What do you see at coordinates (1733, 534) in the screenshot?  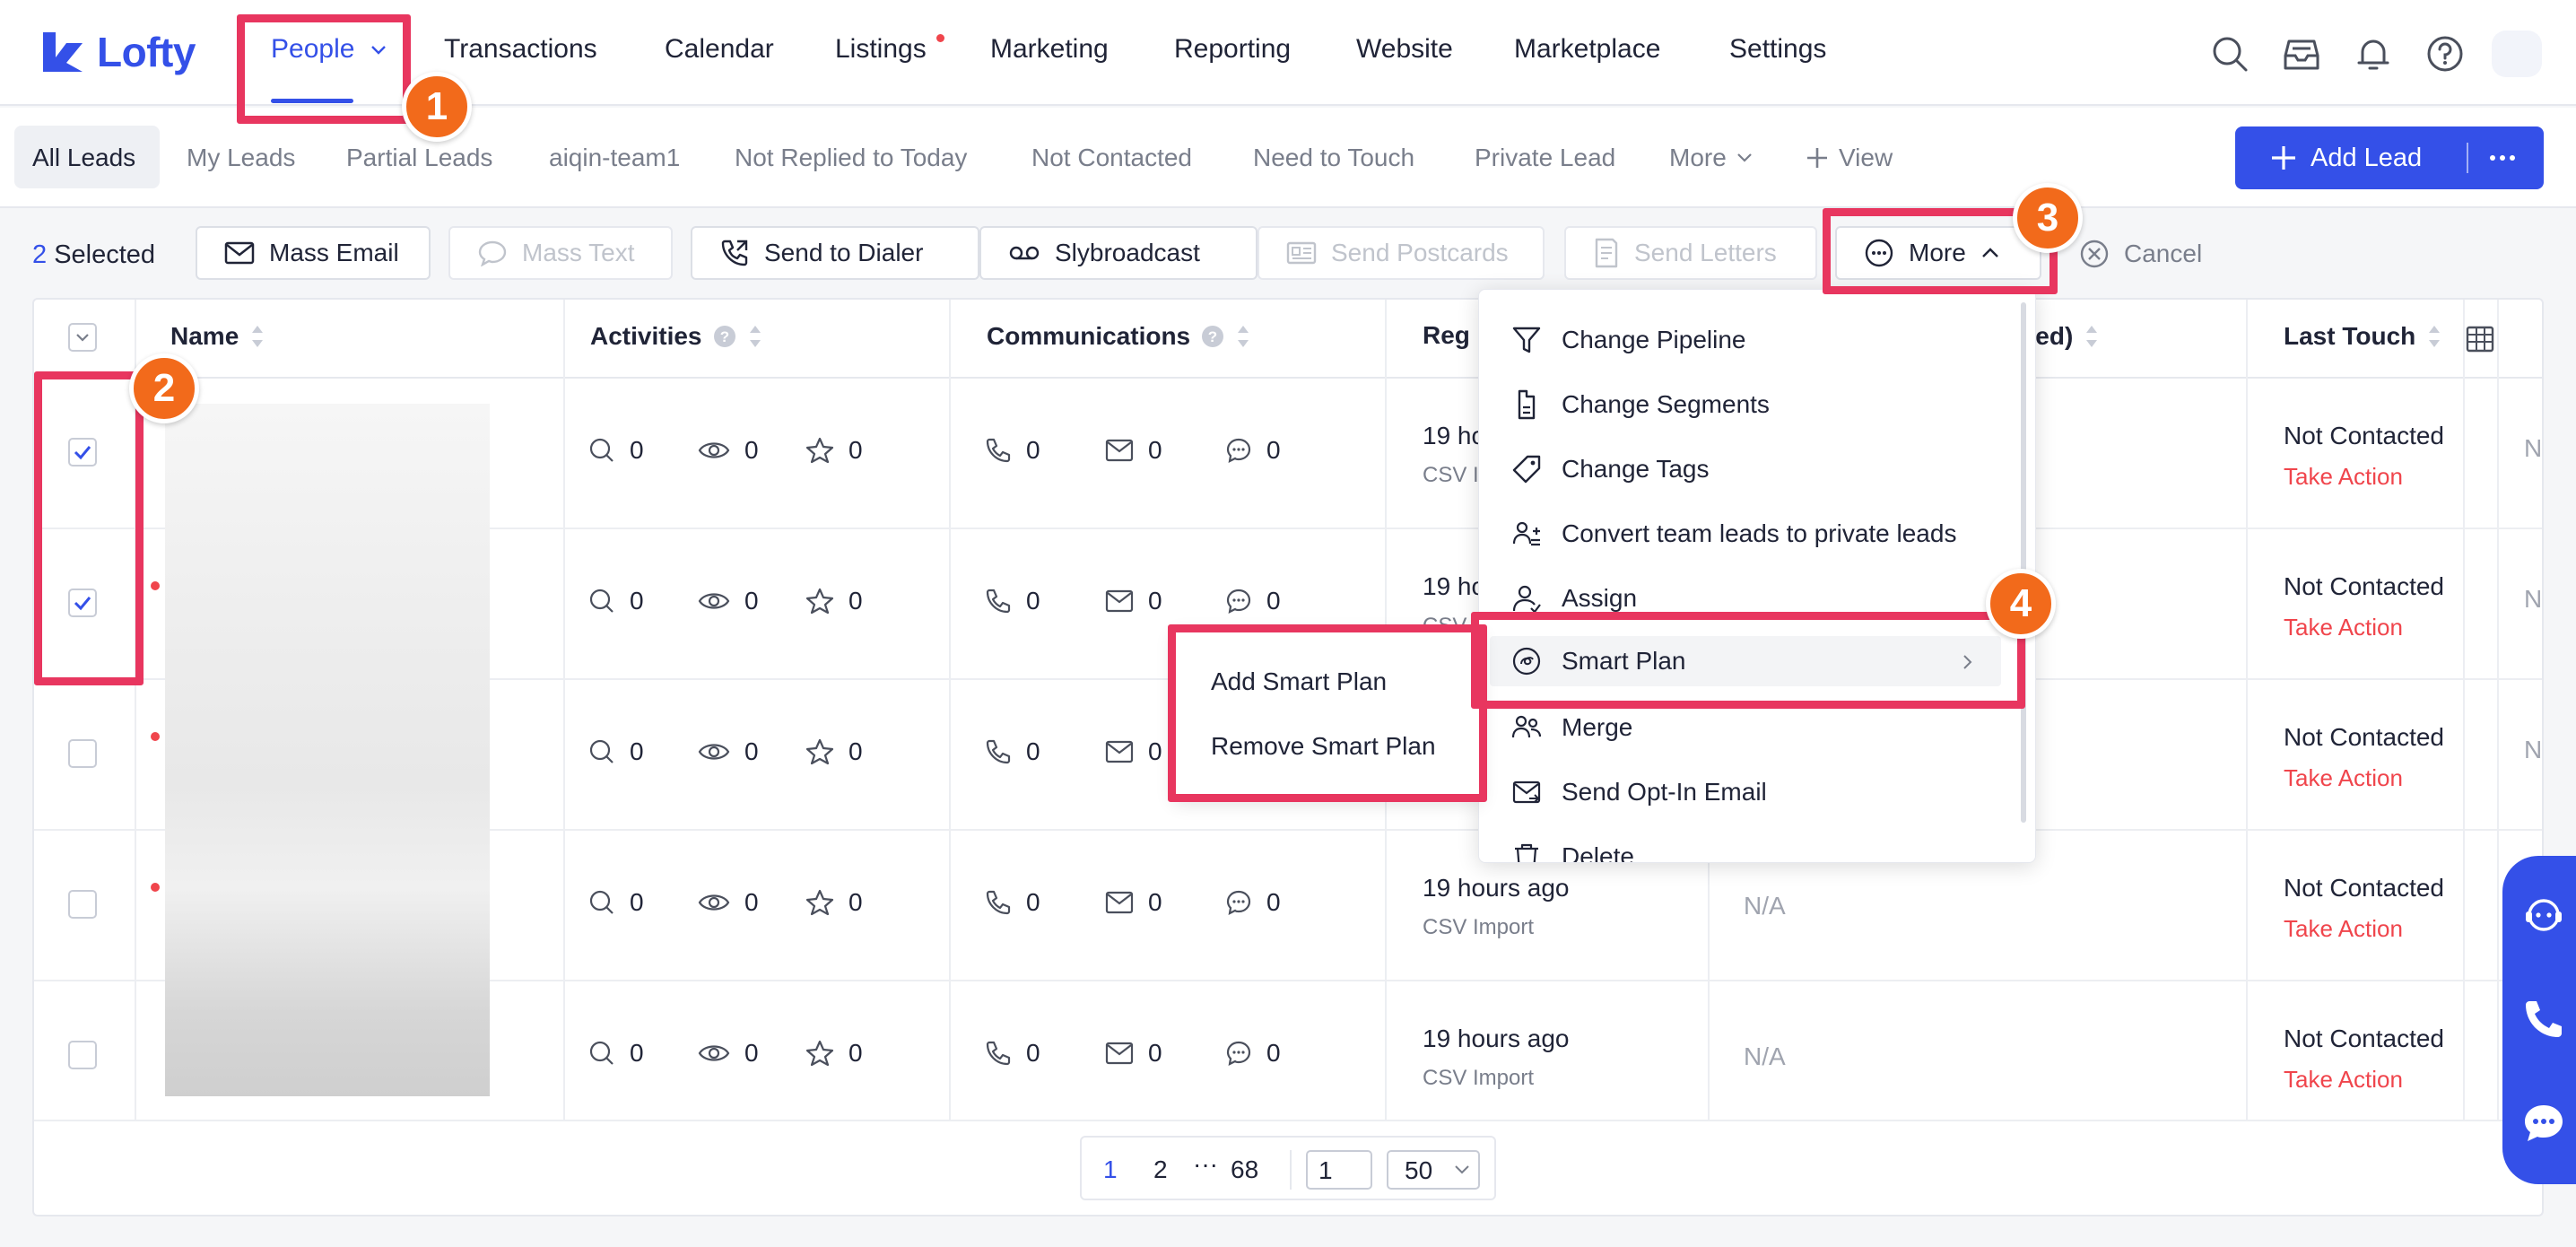 I see `menu-convert-to-private: Convert team leads to private leads` at bounding box center [1733, 534].